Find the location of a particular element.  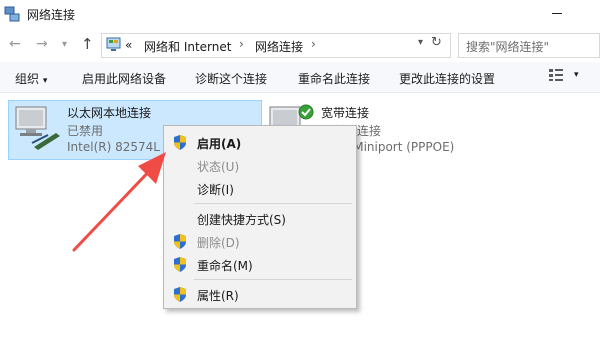

menu-label: 重命名(M) is located at coordinates (225, 266).